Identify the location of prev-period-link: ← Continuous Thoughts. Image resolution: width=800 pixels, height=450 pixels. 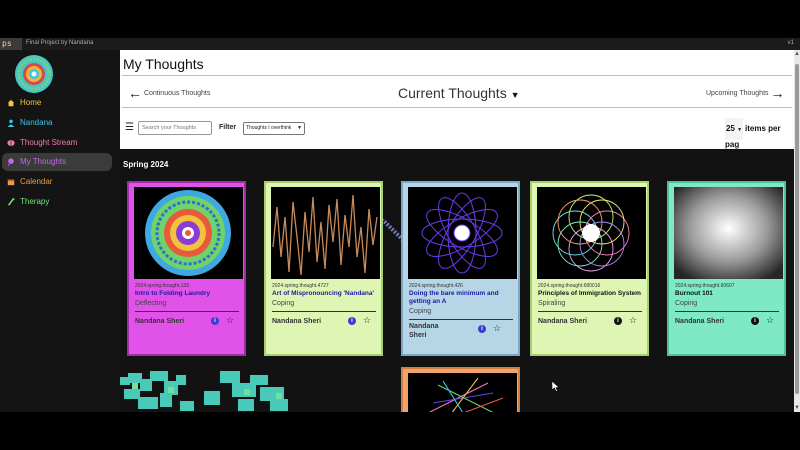
(169, 93).